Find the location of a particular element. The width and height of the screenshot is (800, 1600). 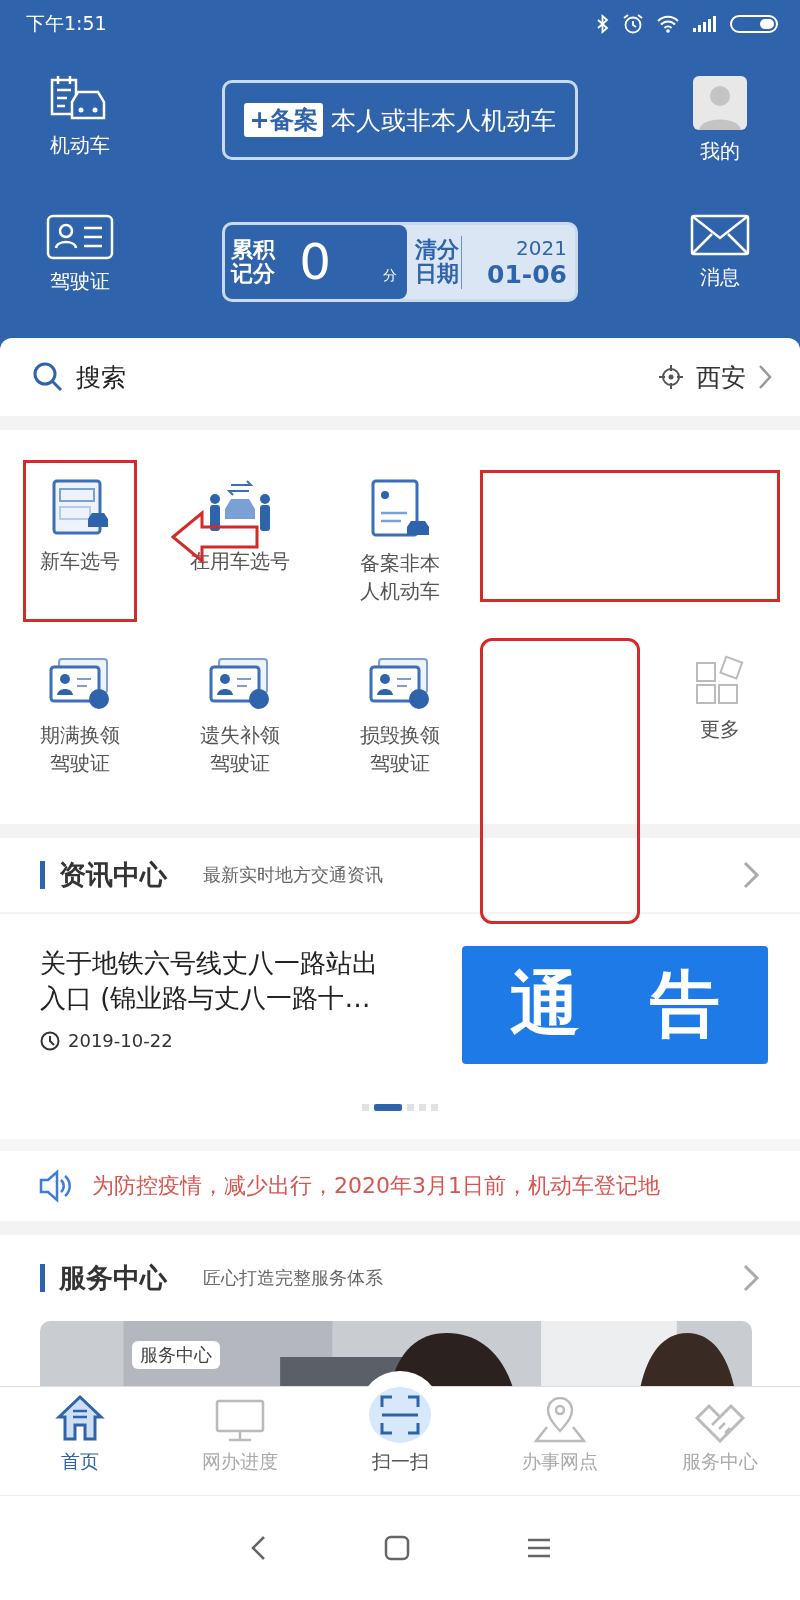

scan-icon is located at coordinates (400, 1415).